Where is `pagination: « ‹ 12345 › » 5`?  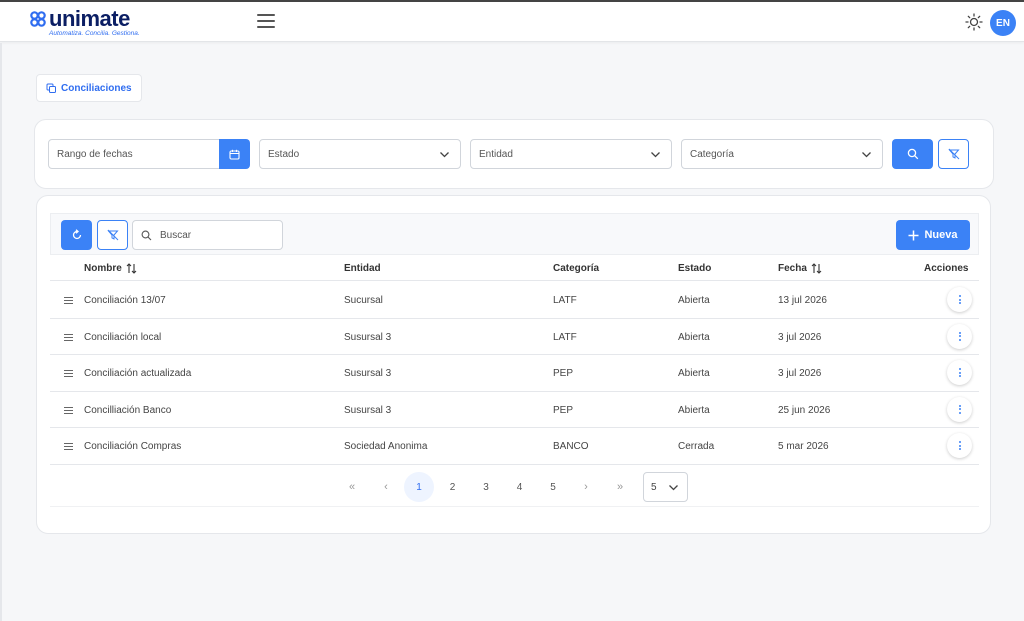 pagination: « ‹ 12345 › » 5 is located at coordinates (514, 488).